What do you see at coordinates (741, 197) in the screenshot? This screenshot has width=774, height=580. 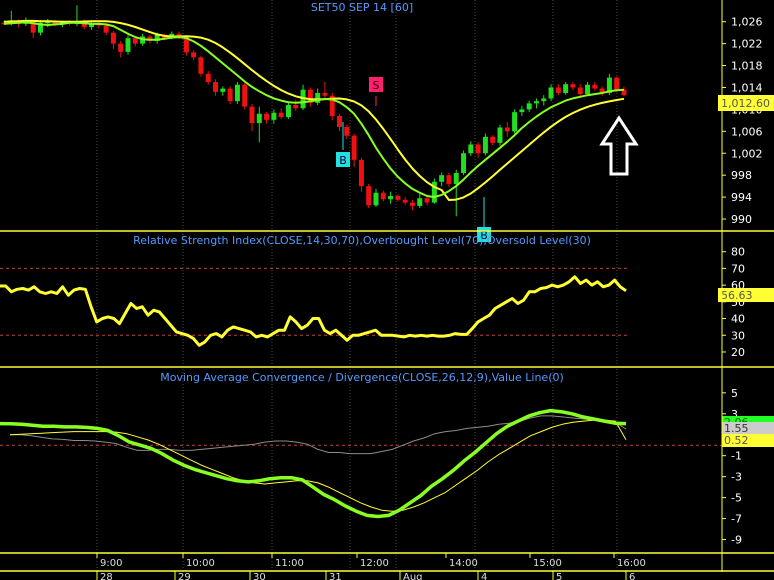 I see `y-tick-label: 994` at bounding box center [741, 197].